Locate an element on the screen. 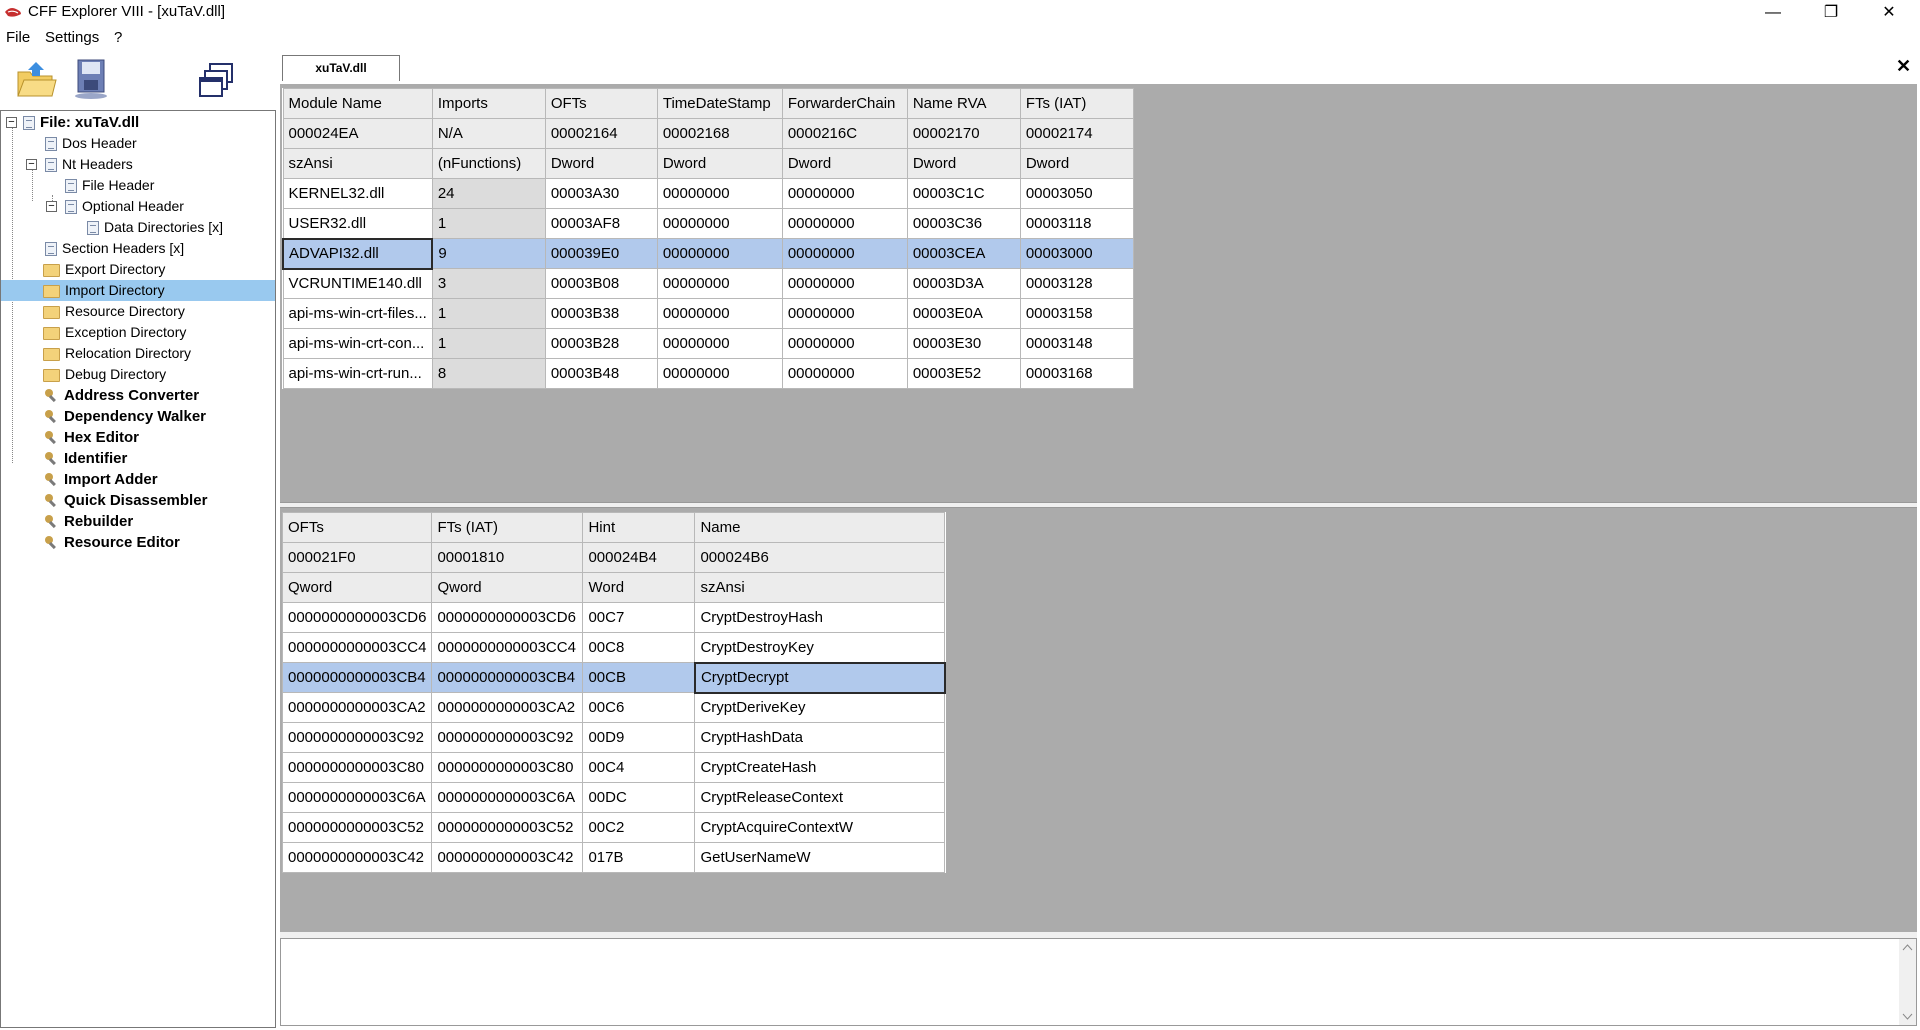  tree-item-data-directories: Data Directories [x] is located at coordinates (156, 227).